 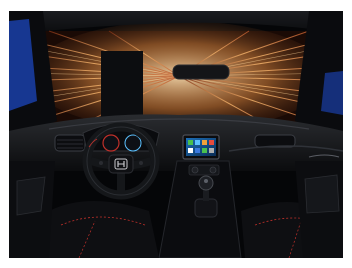 I want to click on left-air-vent, so click(x=70, y=143).